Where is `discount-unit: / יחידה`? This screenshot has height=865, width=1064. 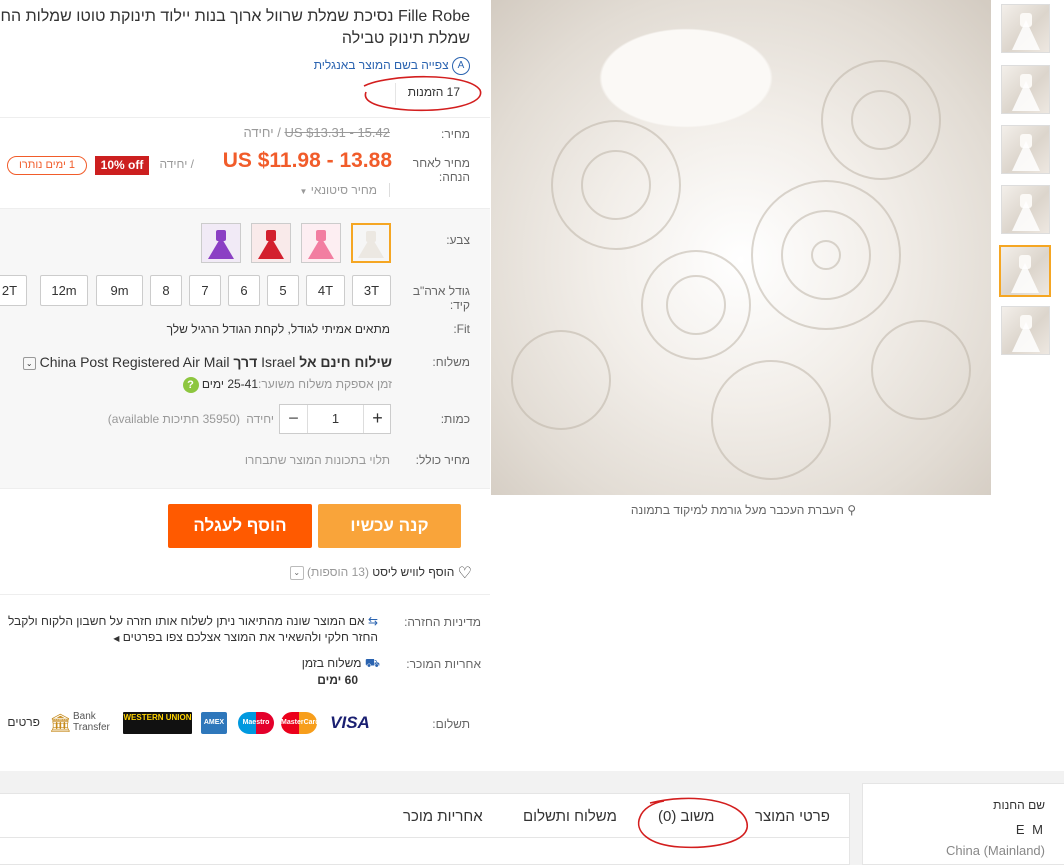 discount-unit: / יחידה is located at coordinates (176, 164).